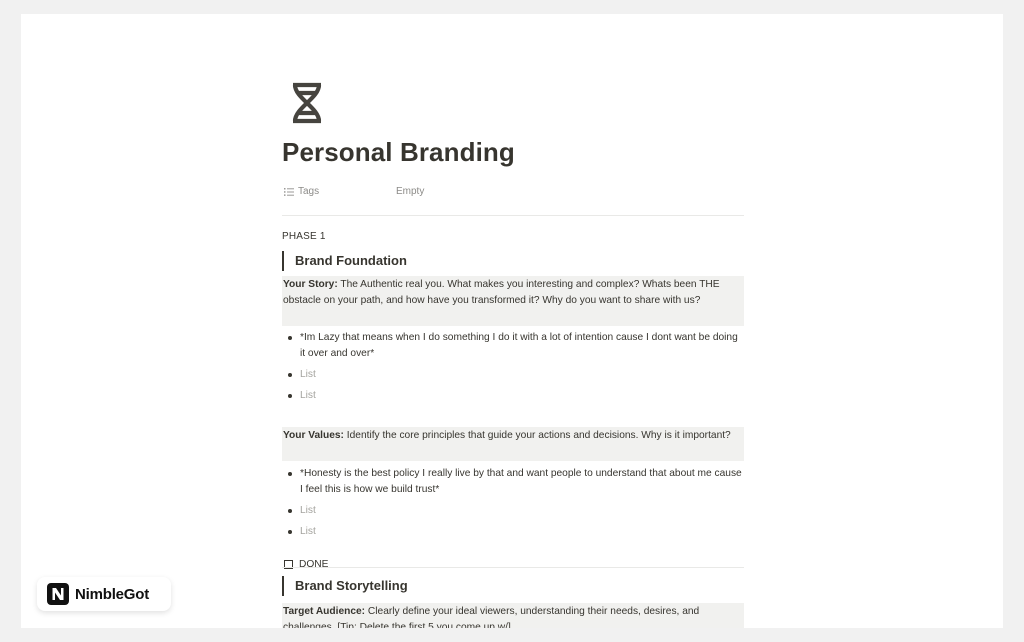  Describe the element at coordinates (410, 191) in the screenshot. I see `property-value-empty: Empty` at that location.